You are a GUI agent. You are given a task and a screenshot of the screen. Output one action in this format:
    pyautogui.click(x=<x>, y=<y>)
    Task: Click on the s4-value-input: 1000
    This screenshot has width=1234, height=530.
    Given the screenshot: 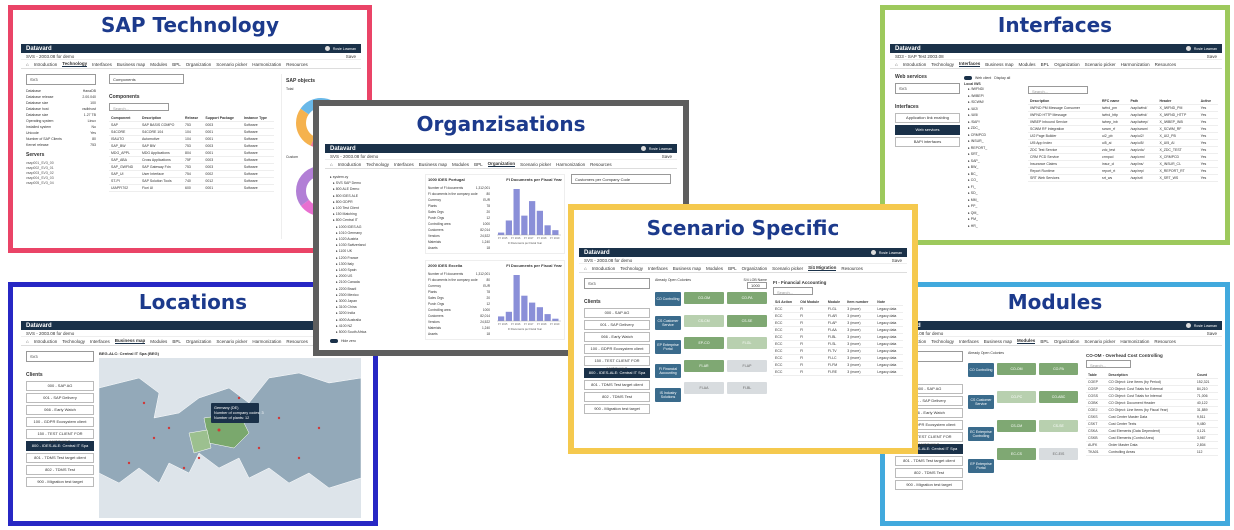 What is the action you would take?
    pyautogui.click(x=757, y=285)
    